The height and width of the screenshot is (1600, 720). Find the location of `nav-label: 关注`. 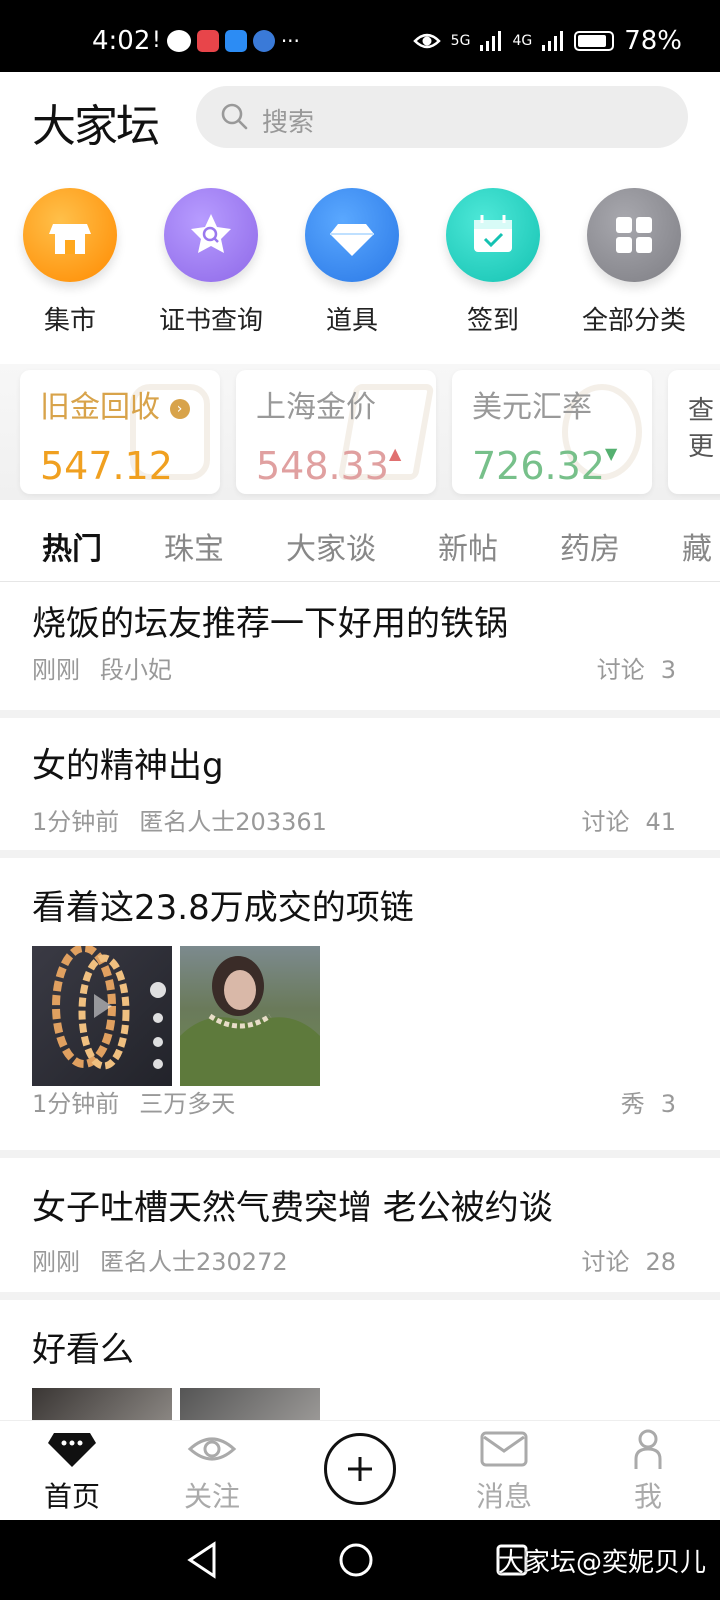

nav-label: 关注 is located at coordinates (211, 1496).